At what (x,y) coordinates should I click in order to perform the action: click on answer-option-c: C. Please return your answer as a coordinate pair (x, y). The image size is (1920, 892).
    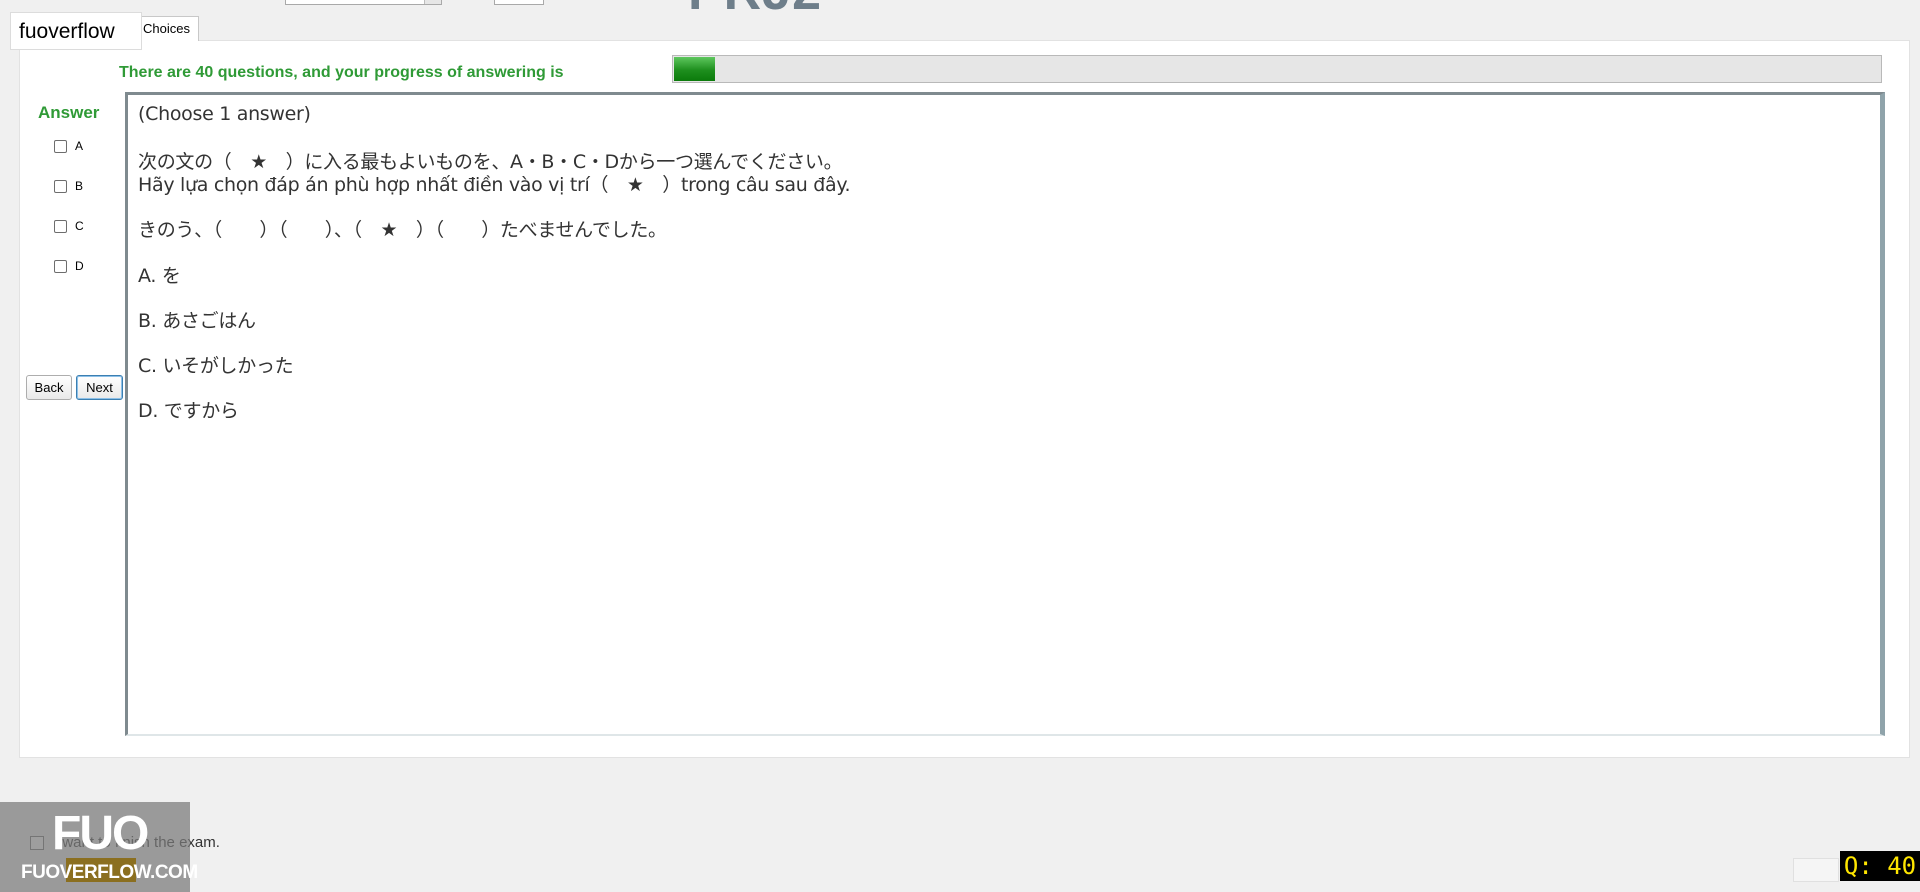
    Looking at the image, I should click on (69, 226).